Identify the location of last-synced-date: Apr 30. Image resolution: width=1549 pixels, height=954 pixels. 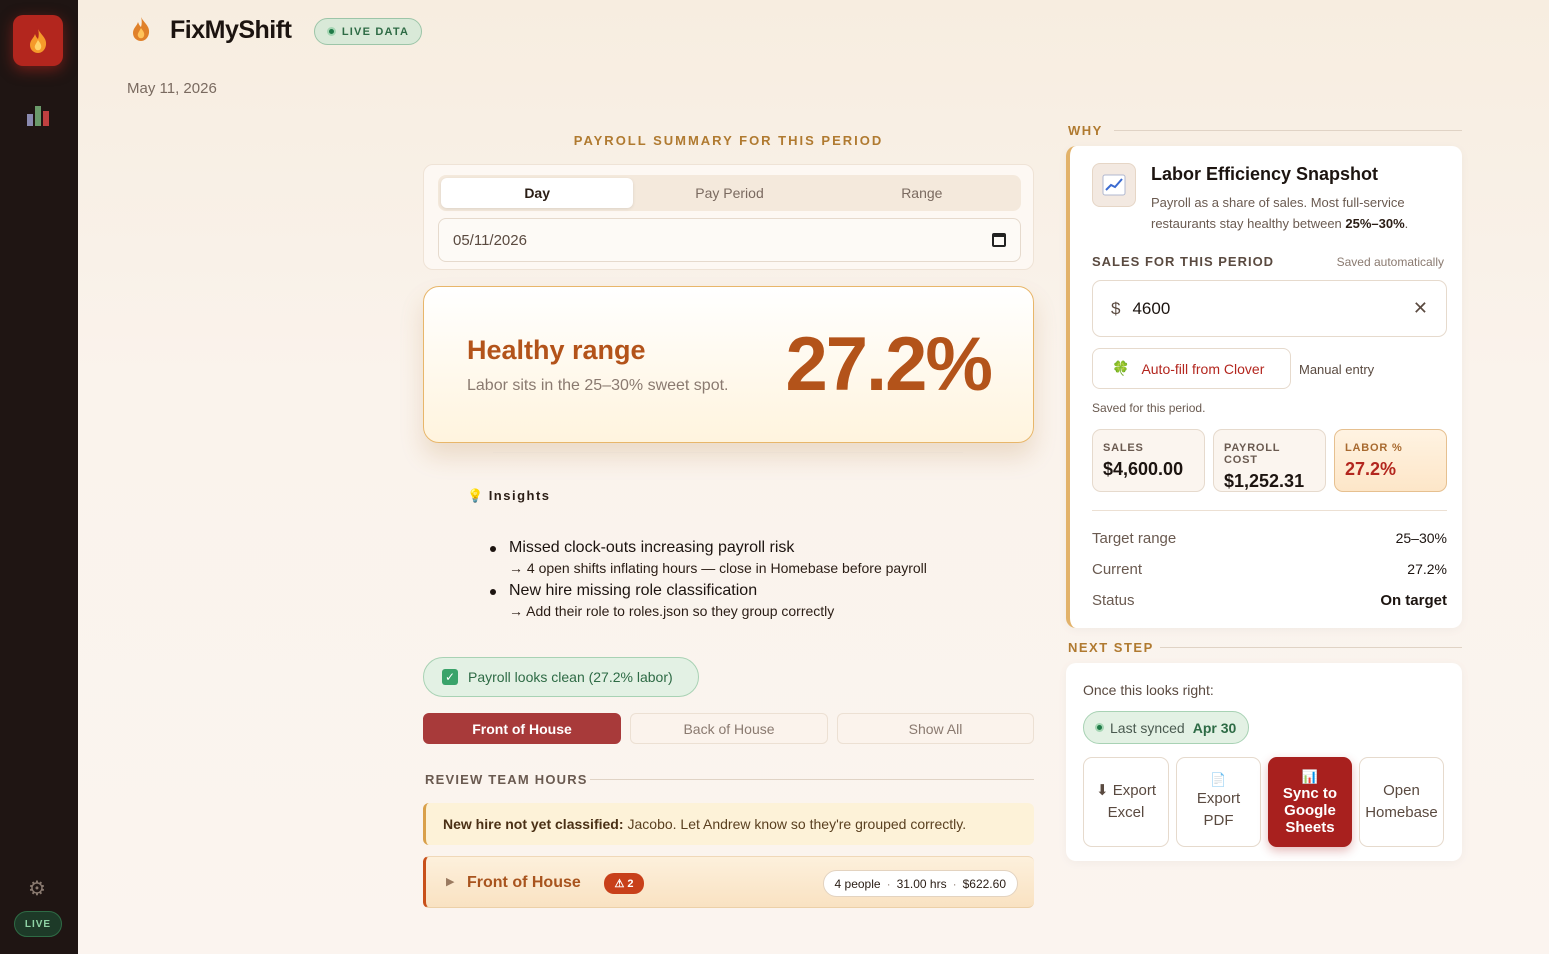
(1214, 727).